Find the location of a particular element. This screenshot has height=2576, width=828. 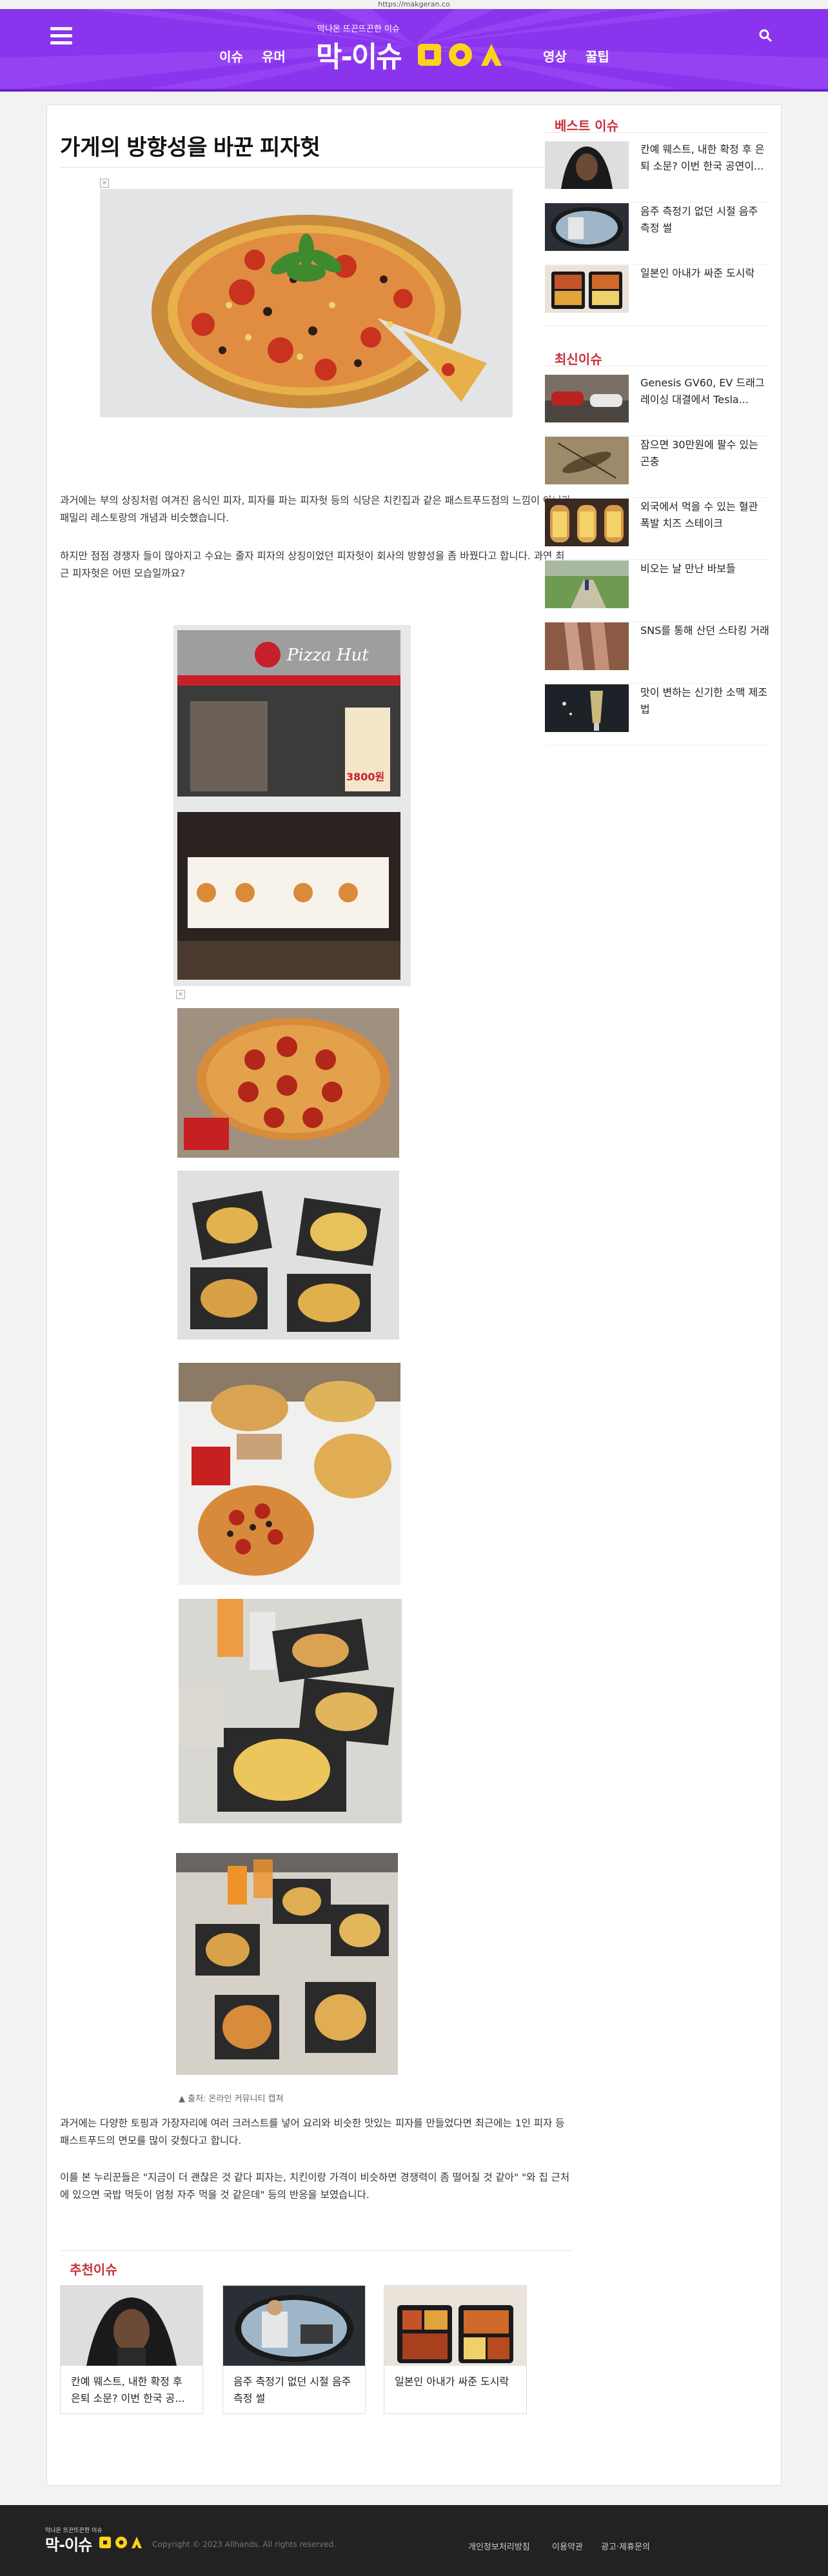

pepperoni-photo is located at coordinates (288, 1083).